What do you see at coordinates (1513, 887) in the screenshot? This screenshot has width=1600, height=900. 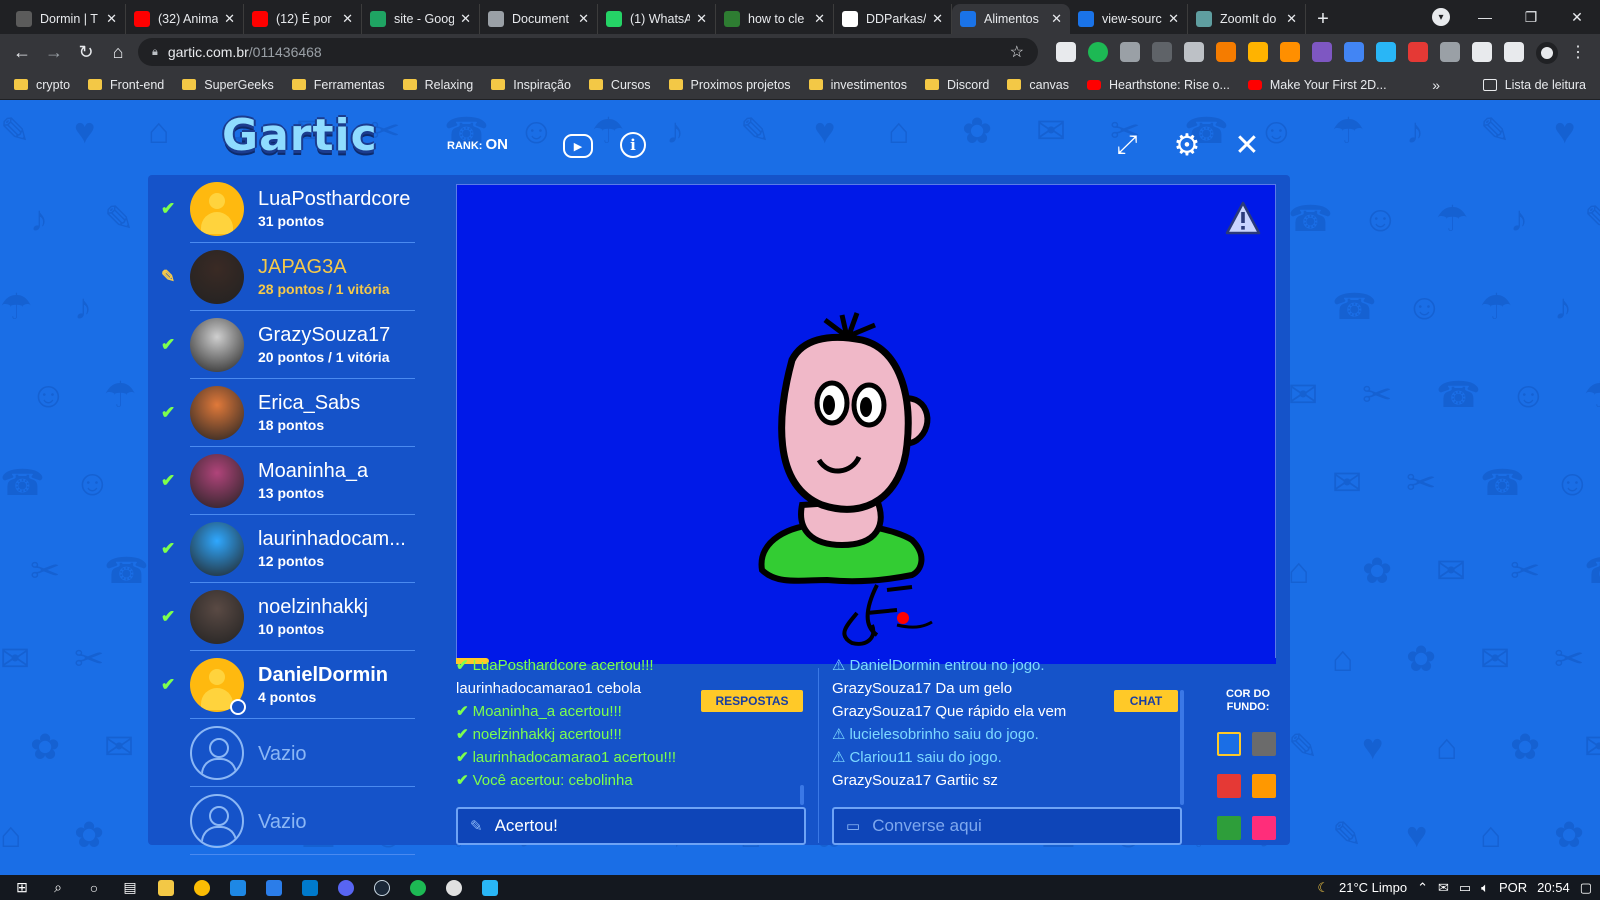 I see `lang-indicator: POR` at bounding box center [1513, 887].